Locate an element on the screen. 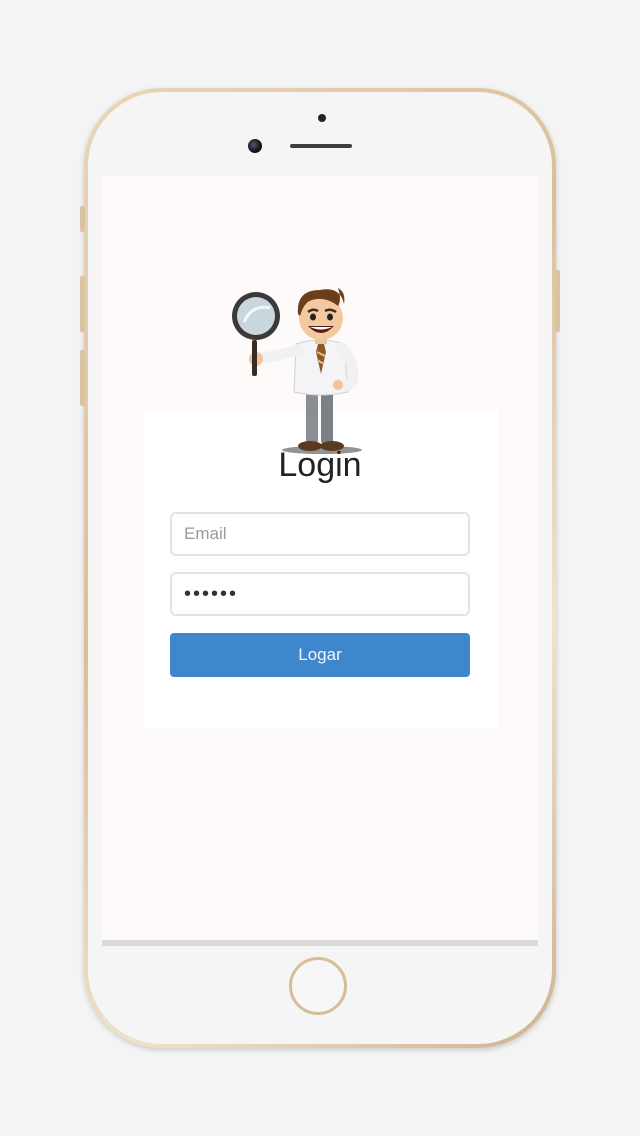 Image resolution: width=640 pixels, height=1136 pixels. email-field is located at coordinates (320, 534).